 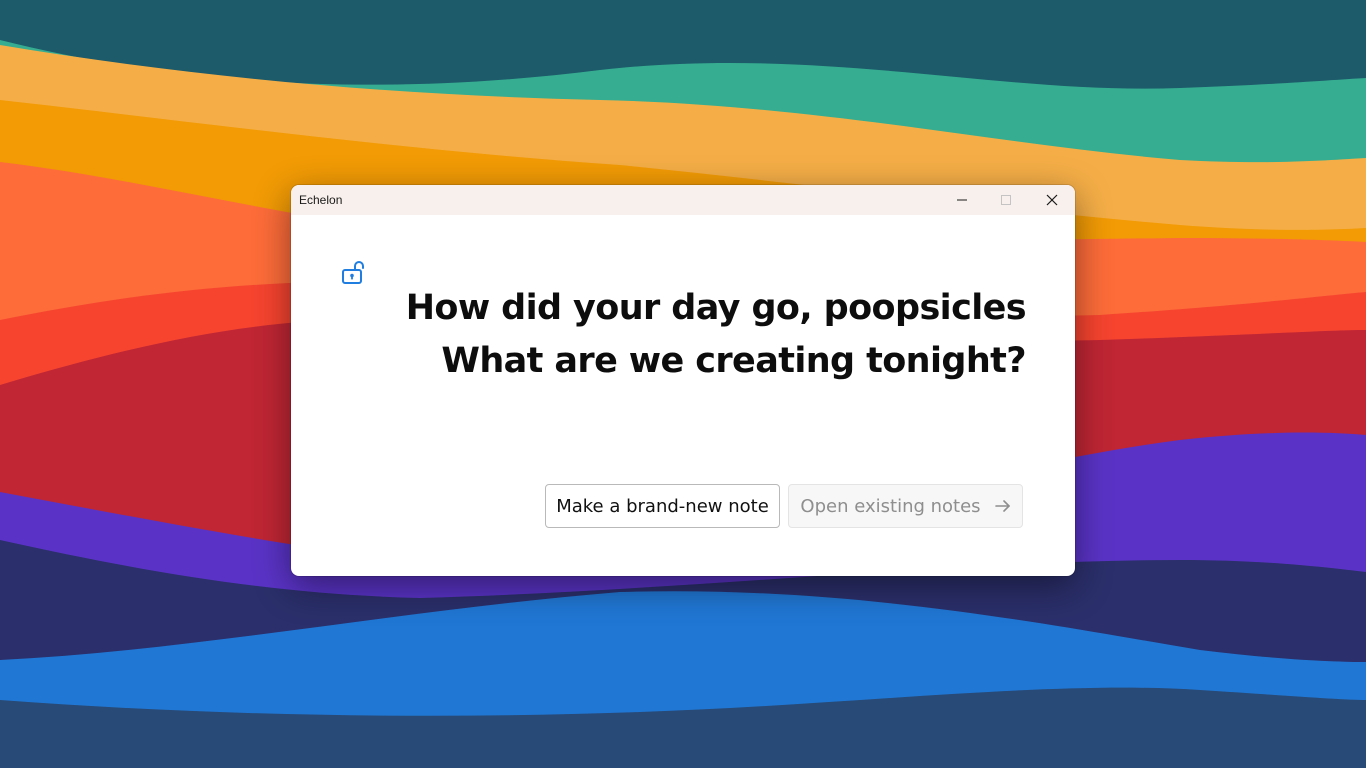 I want to click on title-bar: Echelon, so click(x=683, y=200).